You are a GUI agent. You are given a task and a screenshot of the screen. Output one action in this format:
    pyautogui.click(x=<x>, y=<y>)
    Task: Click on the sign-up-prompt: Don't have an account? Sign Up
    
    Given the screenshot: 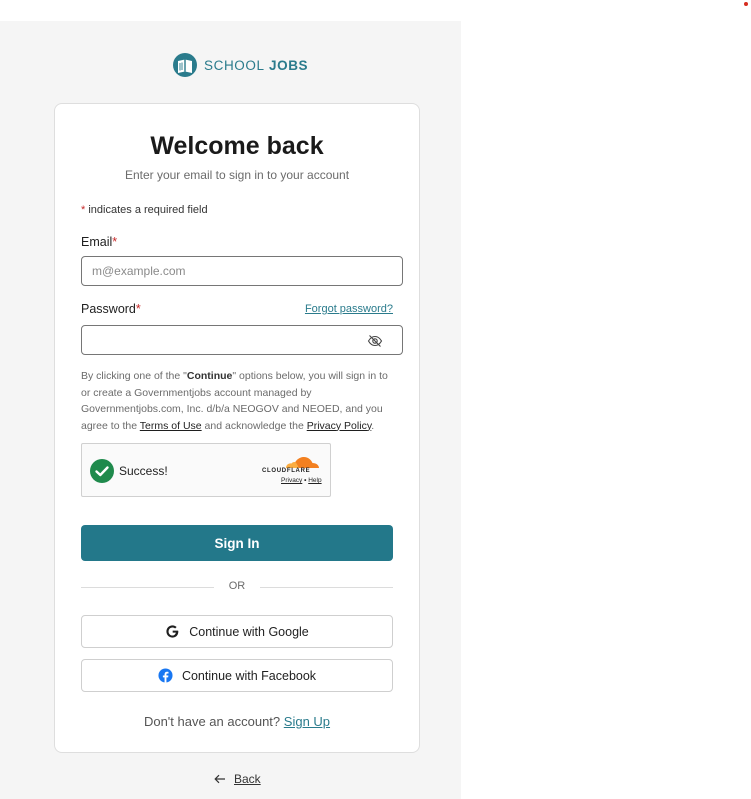 What is the action you would take?
    pyautogui.click(x=237, y=721)
    